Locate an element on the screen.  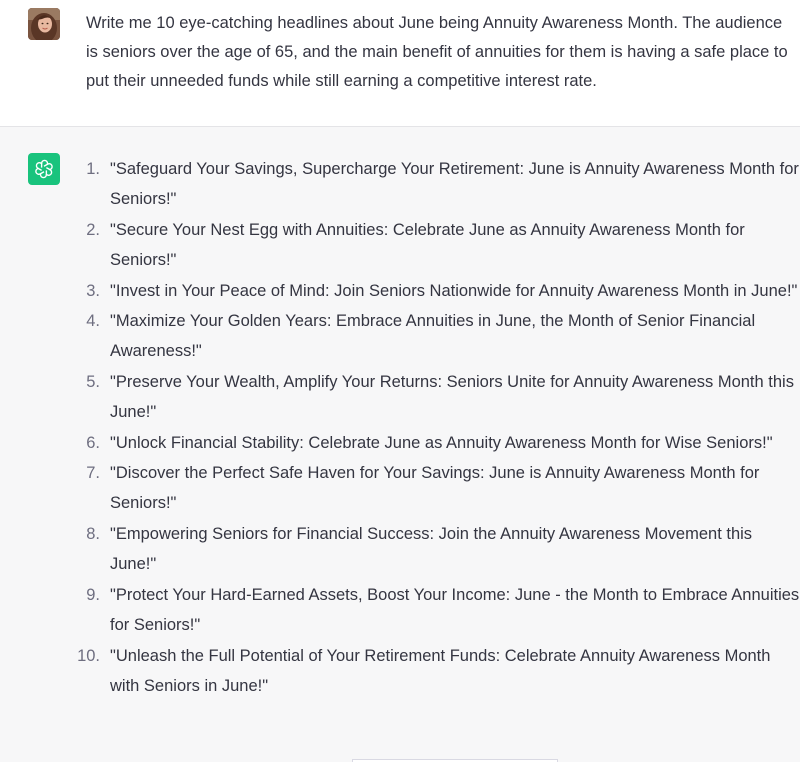
list-item-number: 9. is located at coordinates (93, 594).